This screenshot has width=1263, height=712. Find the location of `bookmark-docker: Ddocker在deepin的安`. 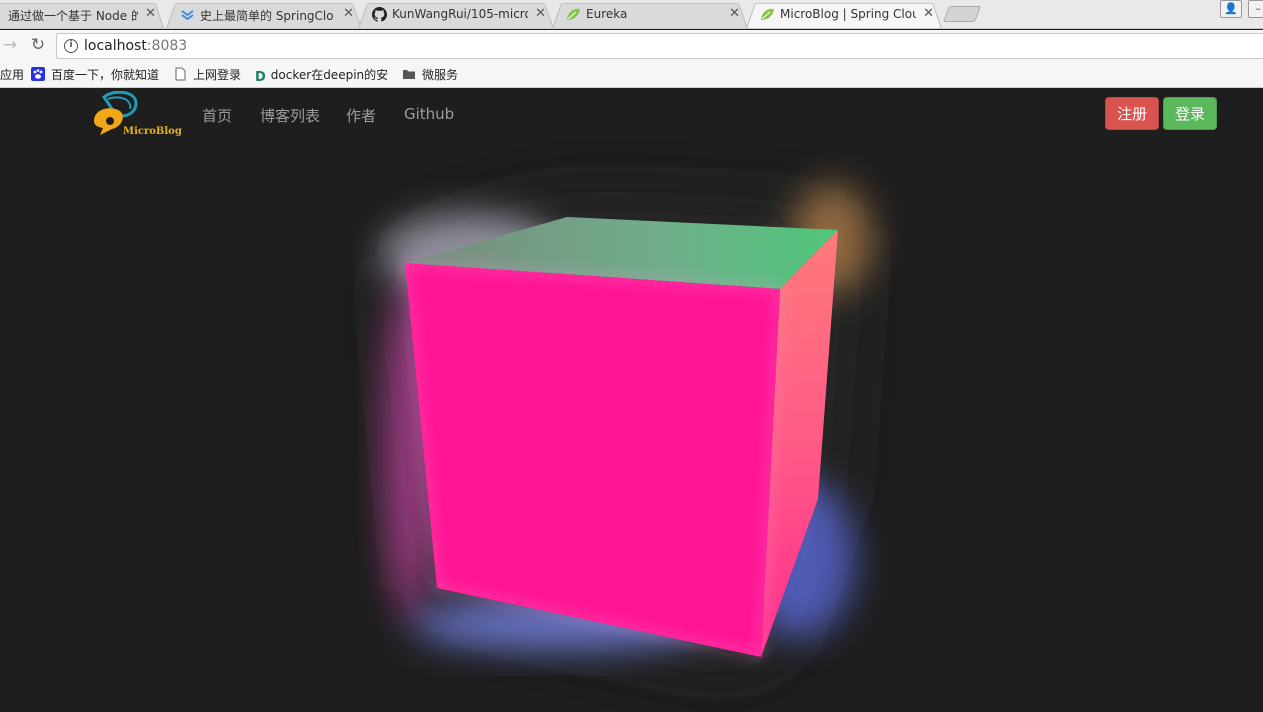

bookmark-docker: Ddocker在deepin的安 is located at coordinates (322, 75).